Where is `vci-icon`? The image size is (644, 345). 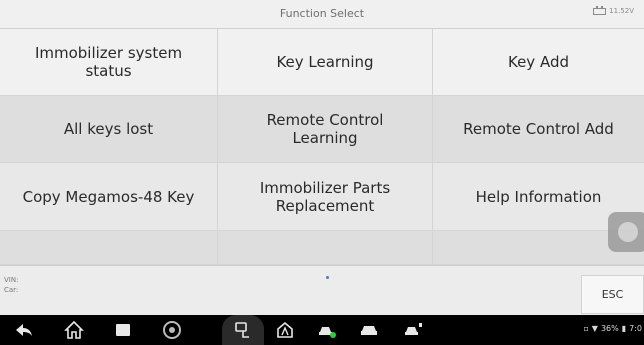 vci-icon is located at coordinates (243, 330).